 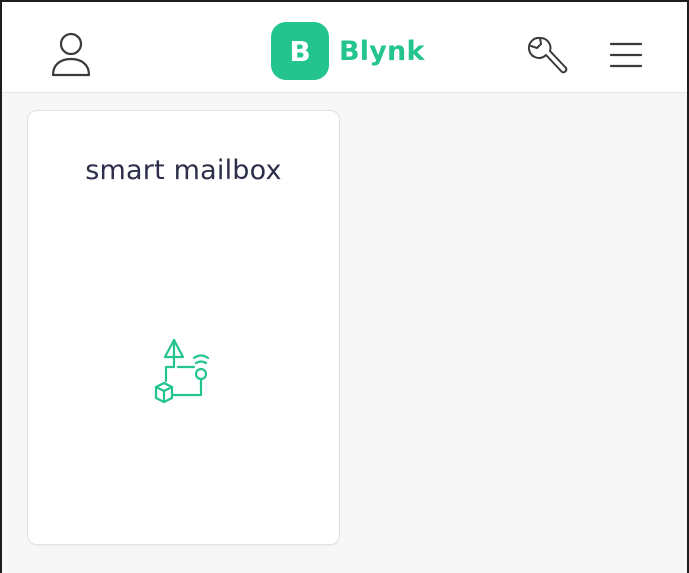 I want to click on menu-button, so click(x=626, y=55).